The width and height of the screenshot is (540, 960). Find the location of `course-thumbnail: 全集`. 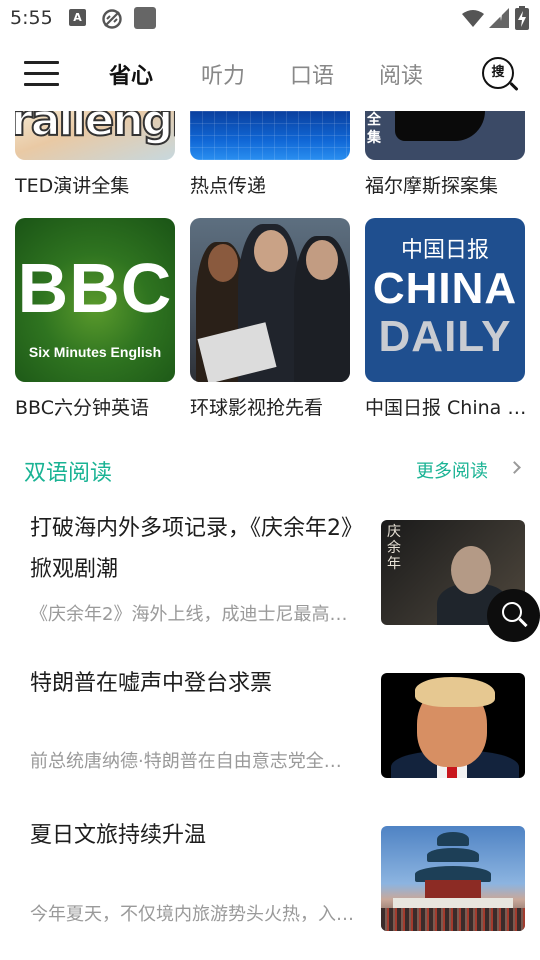

course-thumbnail: 全集 is located at coordinates (445, 135).